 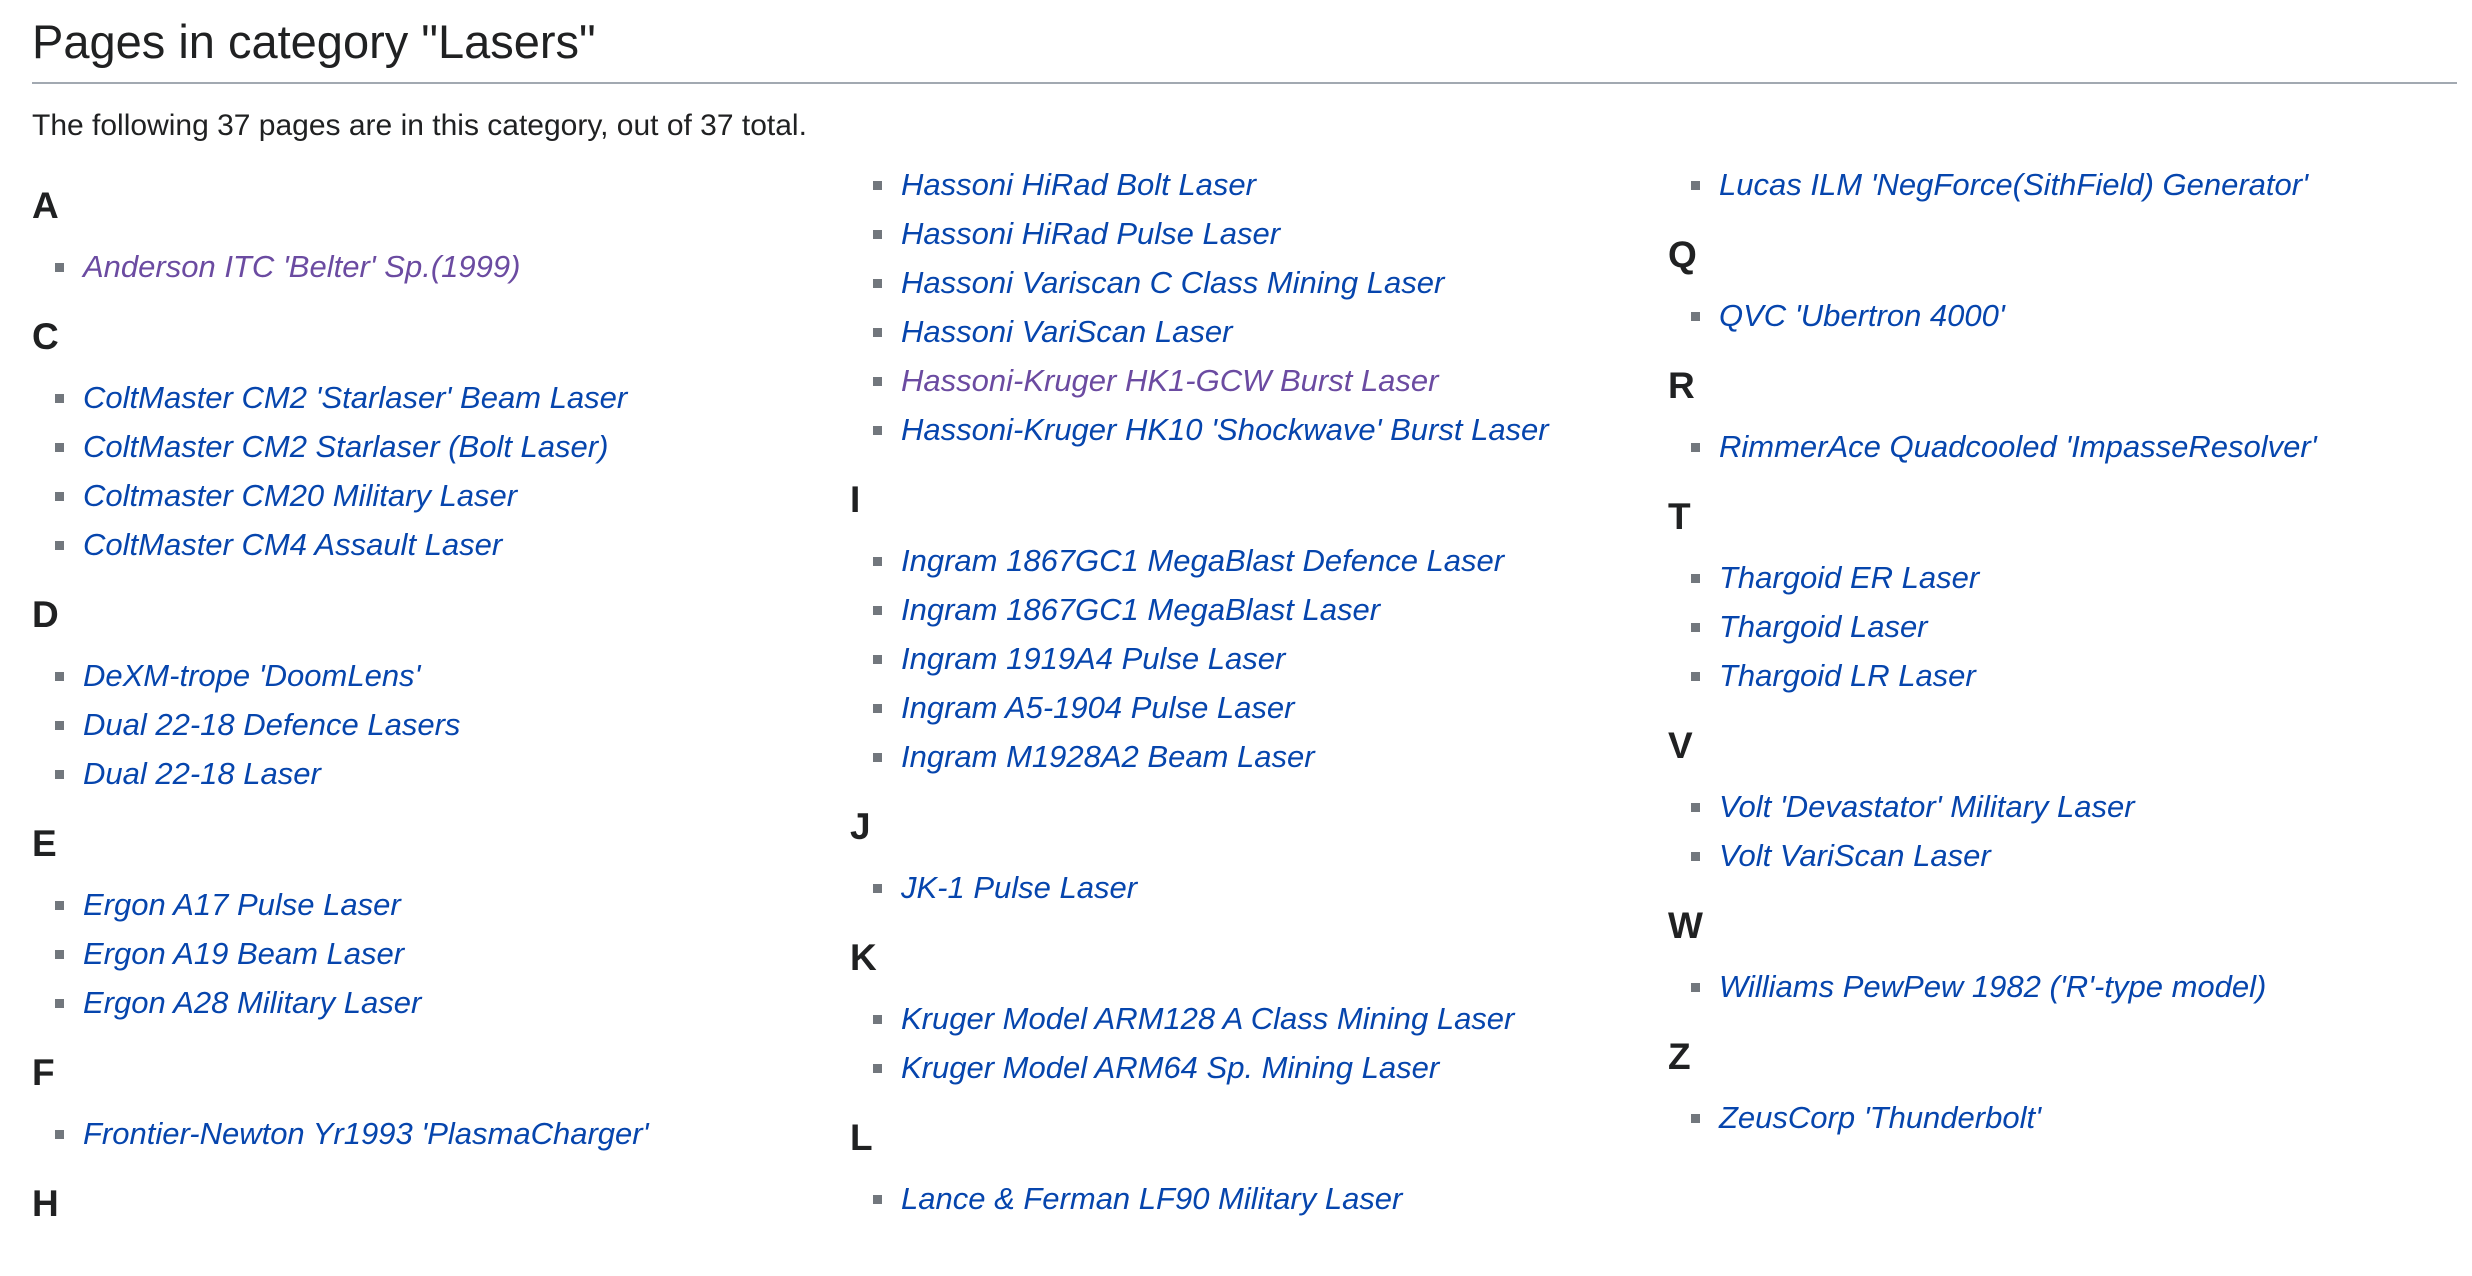 What do you see at coordinates (2018, 446) in the screenshot?
I see `category-page-link: RimmerAce Quadcooled 'ImpasseResolver'` at bounding box center [2018, 446].